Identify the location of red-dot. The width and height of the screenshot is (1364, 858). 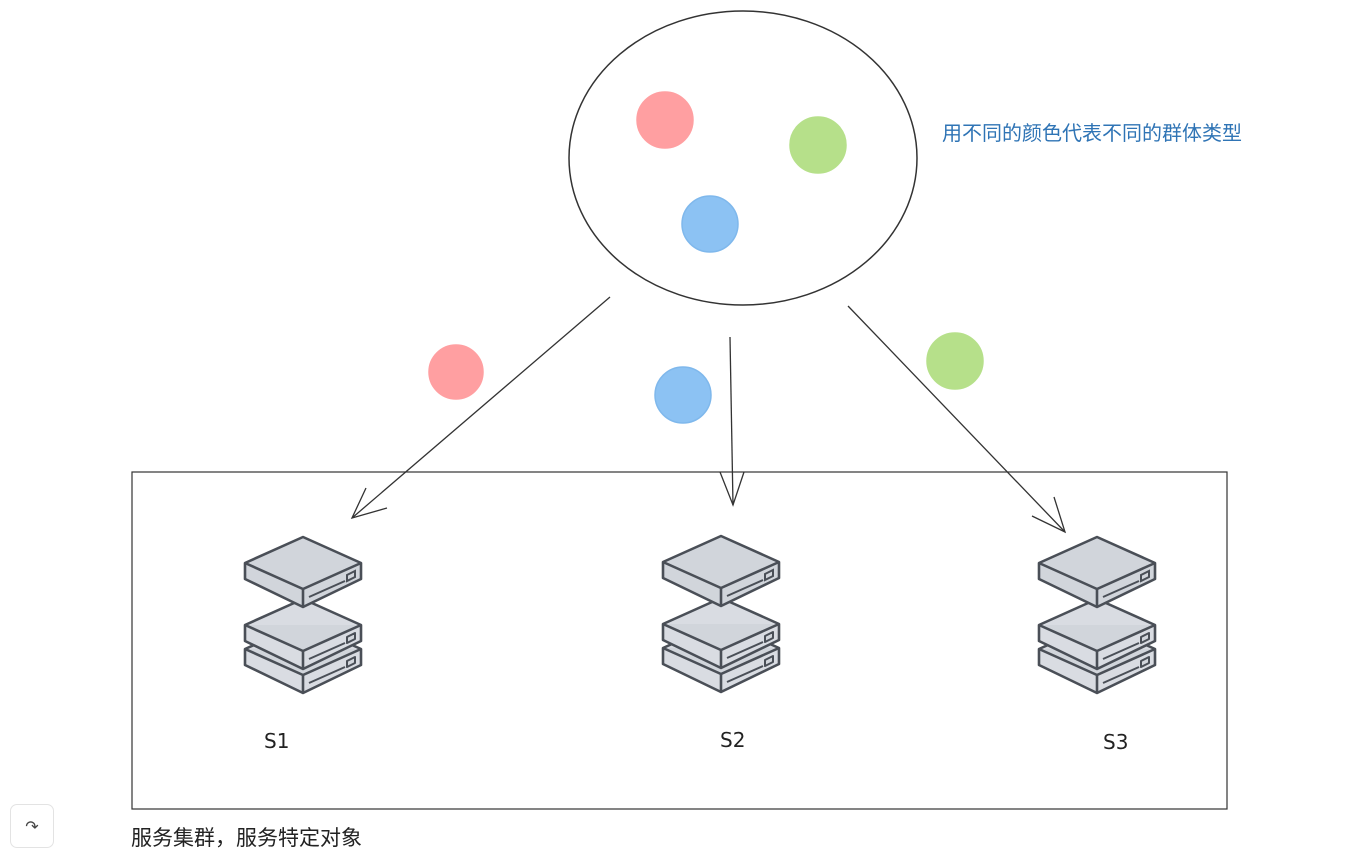
(665, 120).